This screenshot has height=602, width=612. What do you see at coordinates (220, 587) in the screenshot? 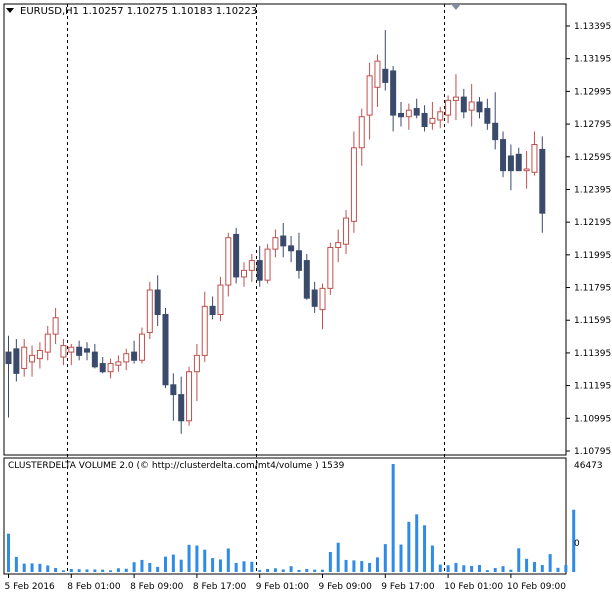
I see `time-tick-label-3: 8 Feb 17:00` at bounding box center [220, 587].